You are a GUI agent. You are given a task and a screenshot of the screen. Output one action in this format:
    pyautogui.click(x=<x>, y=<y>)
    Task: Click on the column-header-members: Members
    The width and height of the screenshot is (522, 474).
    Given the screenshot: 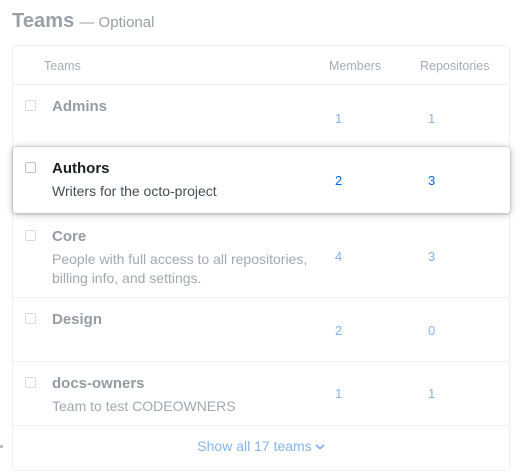 What is the action you would take?
    pyautogui.click(x=355, y=66)
    